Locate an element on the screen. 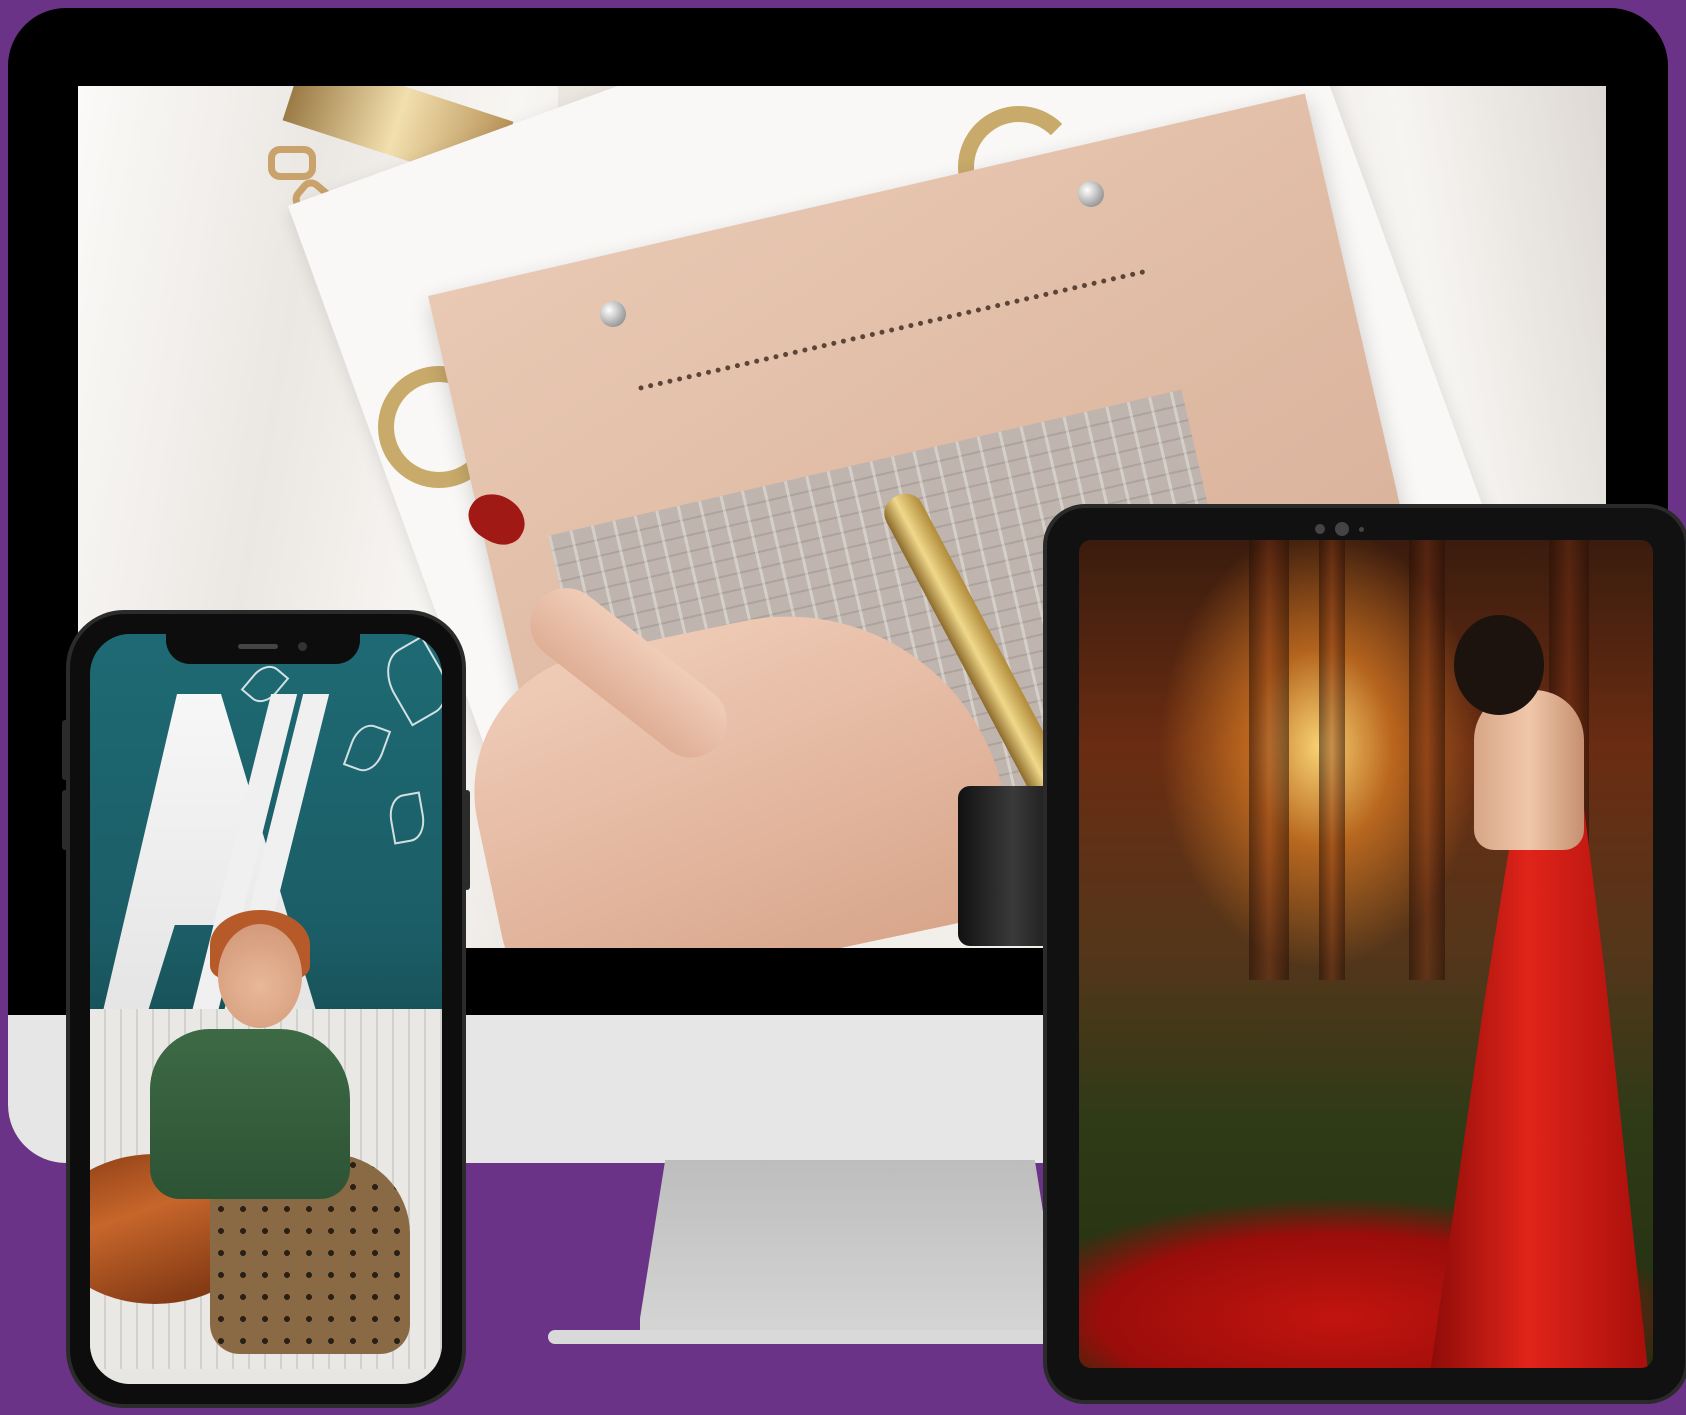 This screenshot has width=1686, height=1415. phone-notch is located at coordinates (263, 649).